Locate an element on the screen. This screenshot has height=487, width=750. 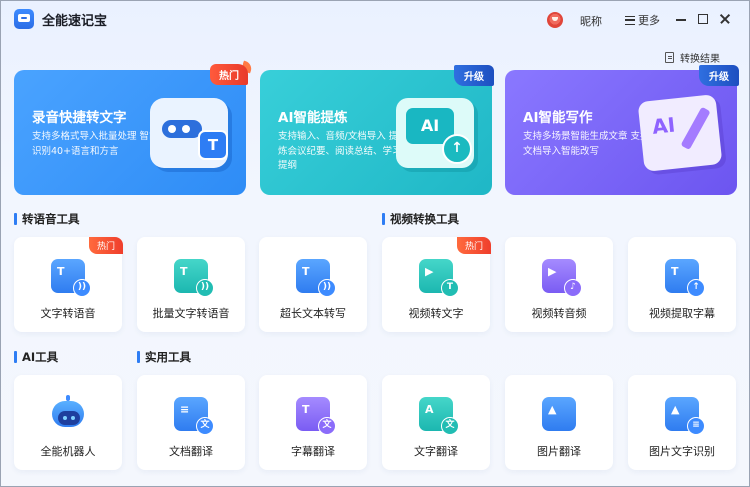
video-to-audio-icon: ▶ ♪ is located at coordinates (562, 278).